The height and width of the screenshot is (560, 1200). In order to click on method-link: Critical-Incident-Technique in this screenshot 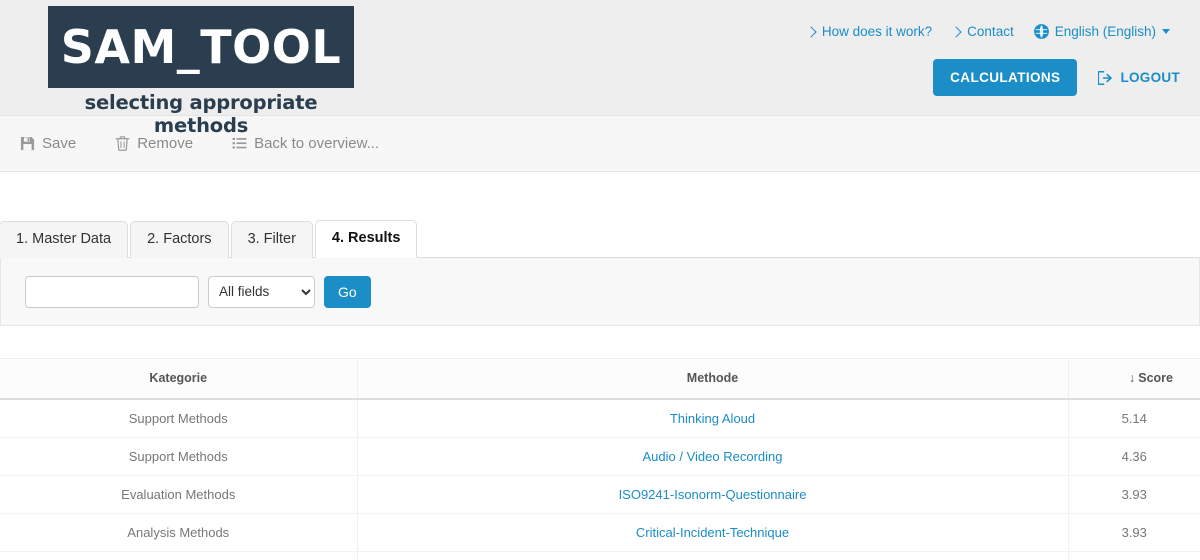, I will do `click(712, 532)`.